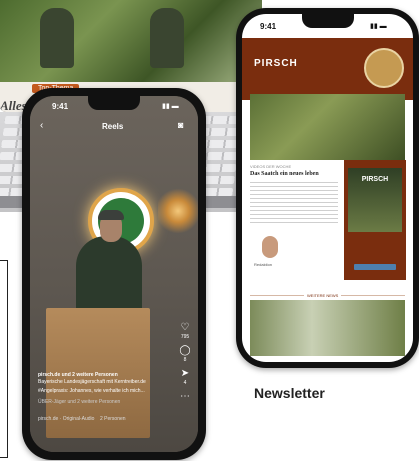  I want to click on persons-label: 2 Personen, so click(113, 419).